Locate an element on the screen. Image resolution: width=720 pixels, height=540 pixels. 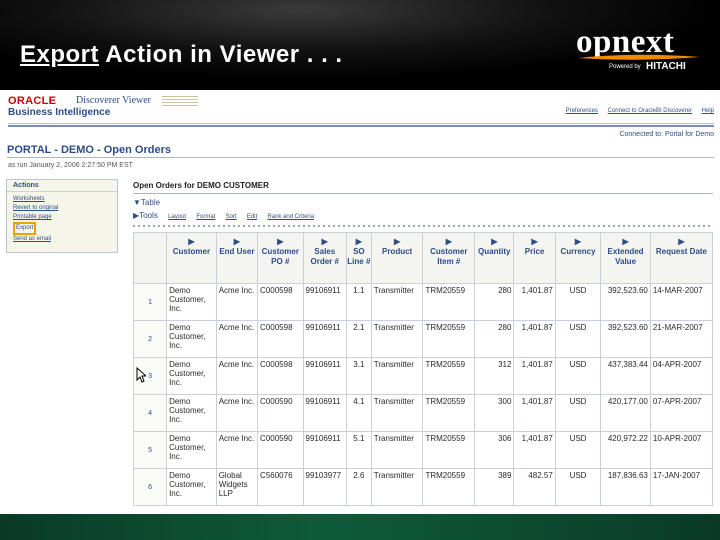
column-header: ▶ Customer is located at coordinates (191, 258).